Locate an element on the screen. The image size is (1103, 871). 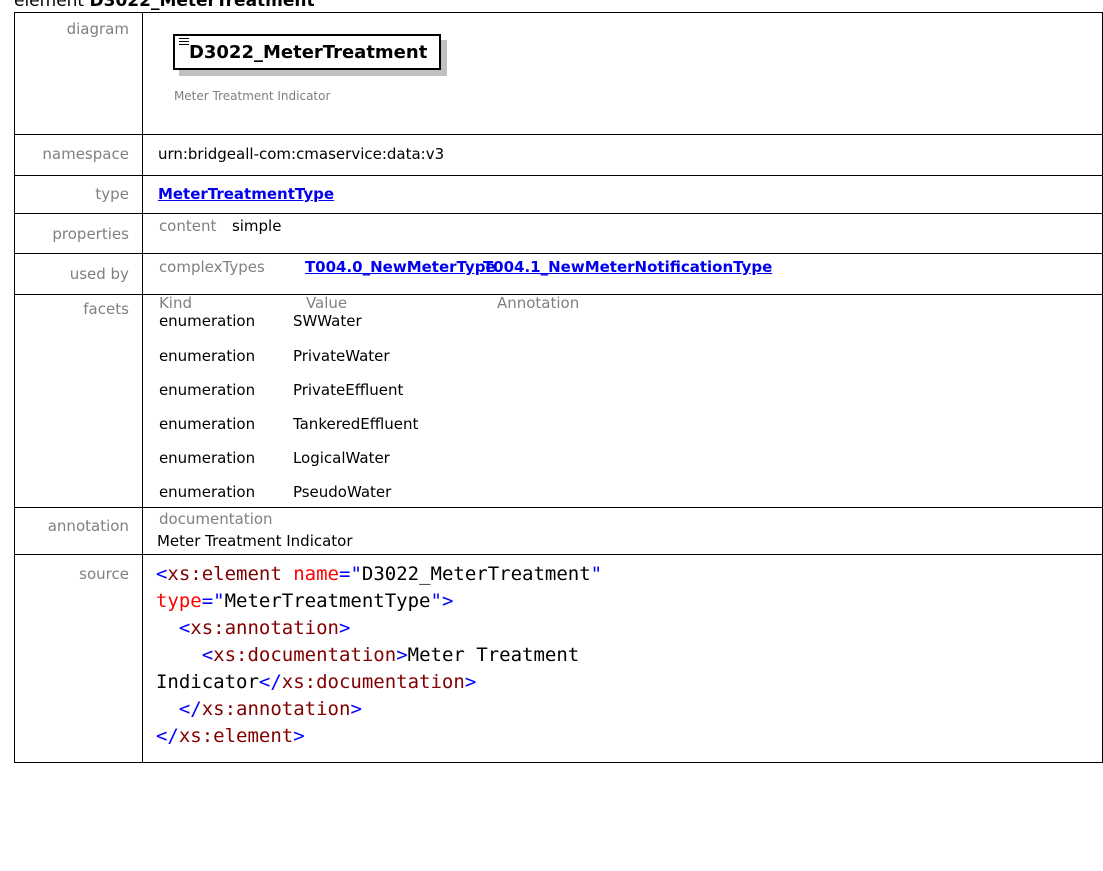
diagram-caption: Meter Treatment Indicator is located at coordinates (252, 96).